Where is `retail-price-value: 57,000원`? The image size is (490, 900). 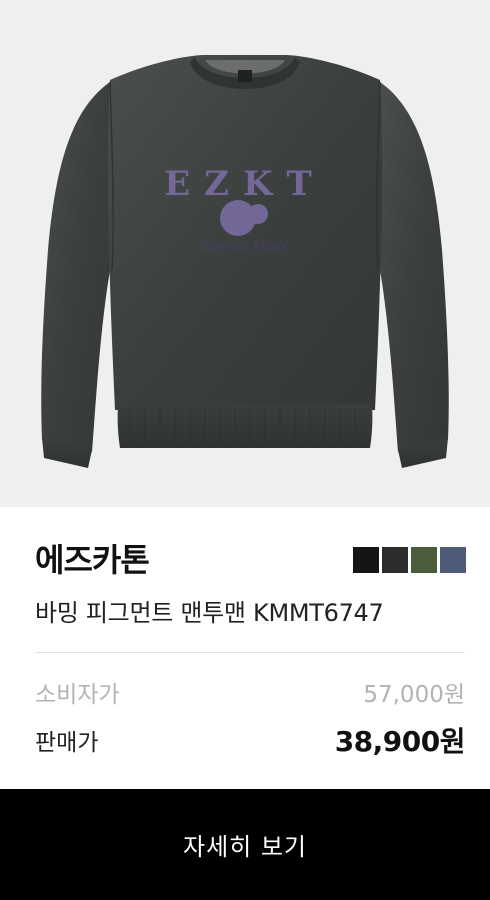 retail-price-value: 57,000원 is located at coordinates (414, 695).